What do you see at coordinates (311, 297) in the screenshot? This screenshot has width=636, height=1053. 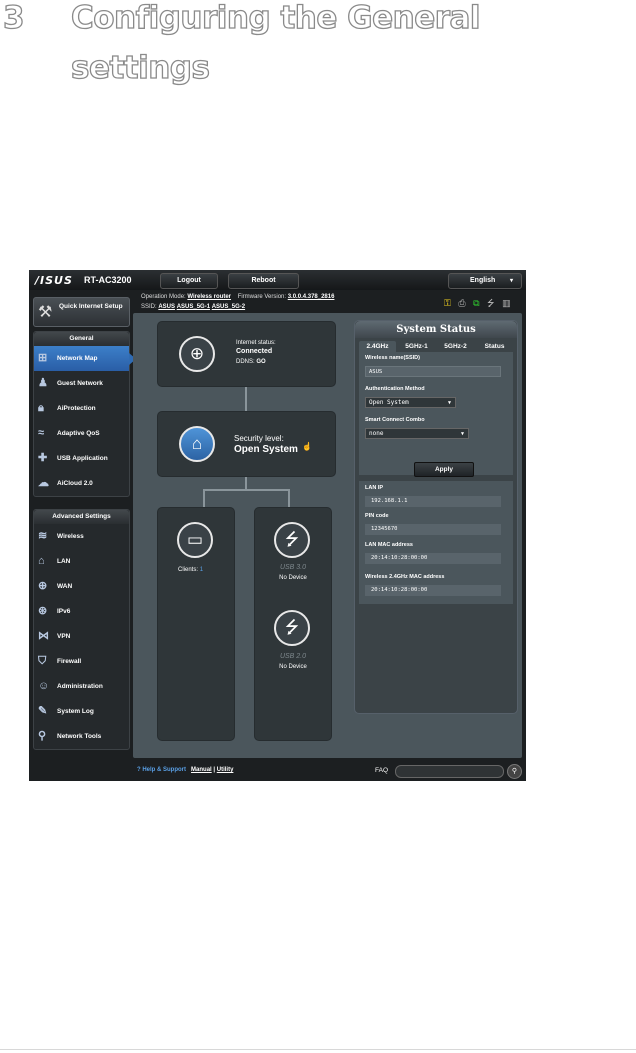 I see `firmware-link: 3.0.0.4.378_2816` at bounding box center [311, 297].